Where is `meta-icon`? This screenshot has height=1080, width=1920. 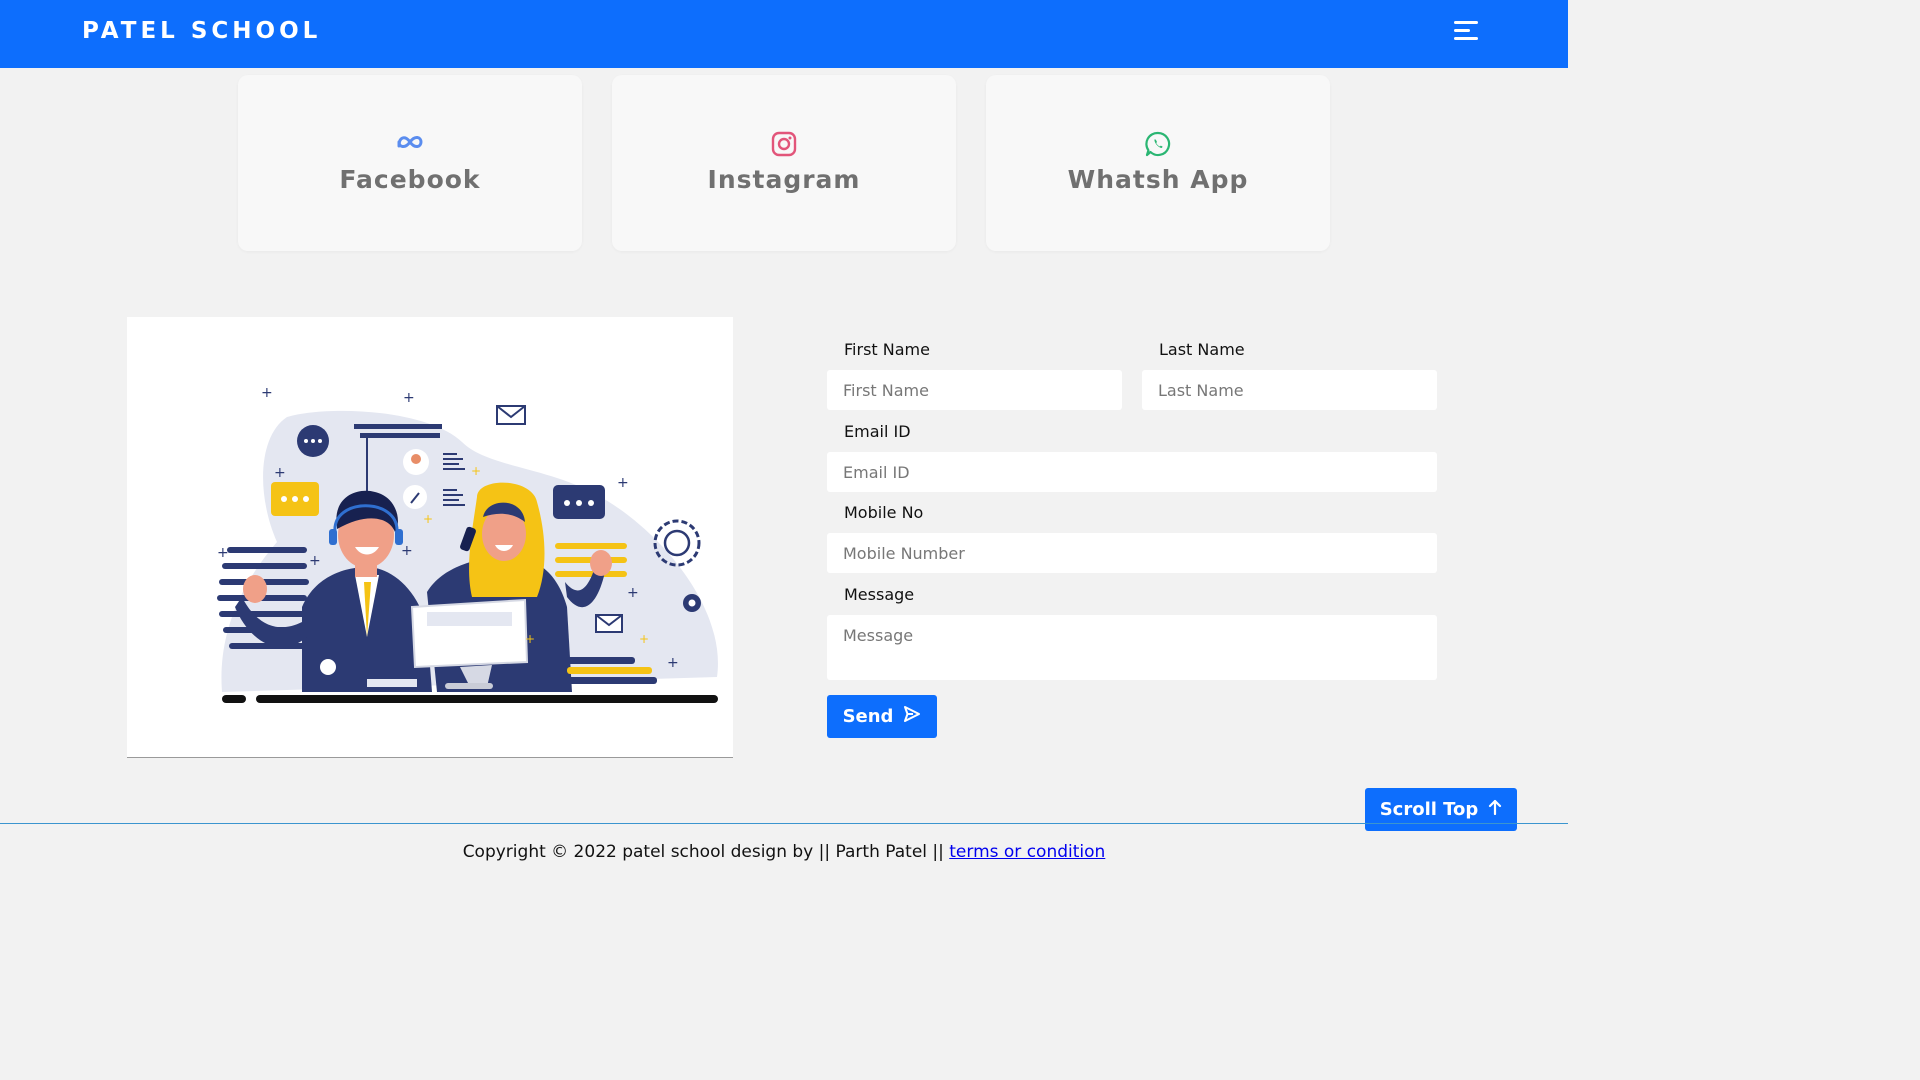 meta-icon is located at coordinates (410, 144).